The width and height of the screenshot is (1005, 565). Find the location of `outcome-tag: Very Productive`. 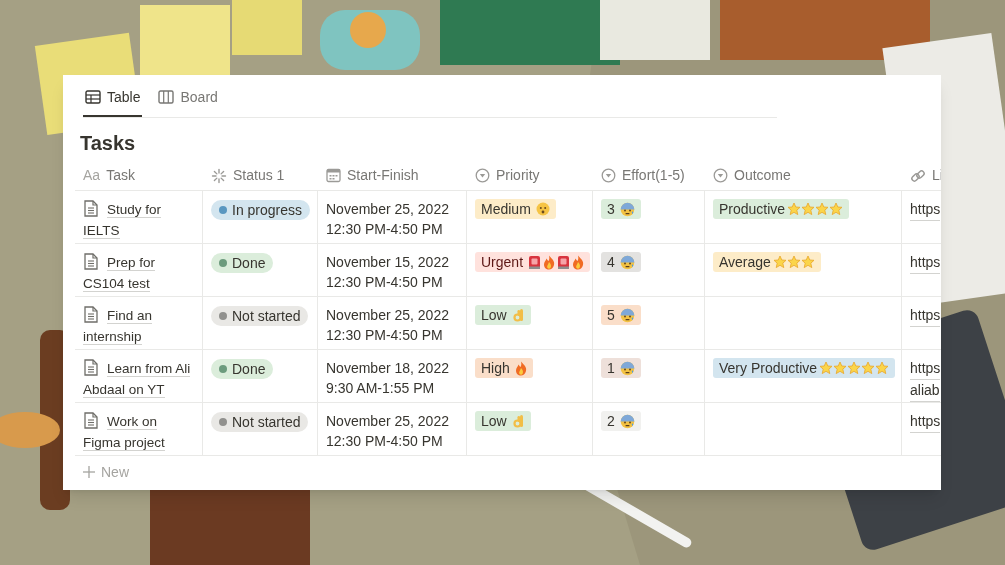

outcome-tag: Very Productive is located at coordinates (804, 368).